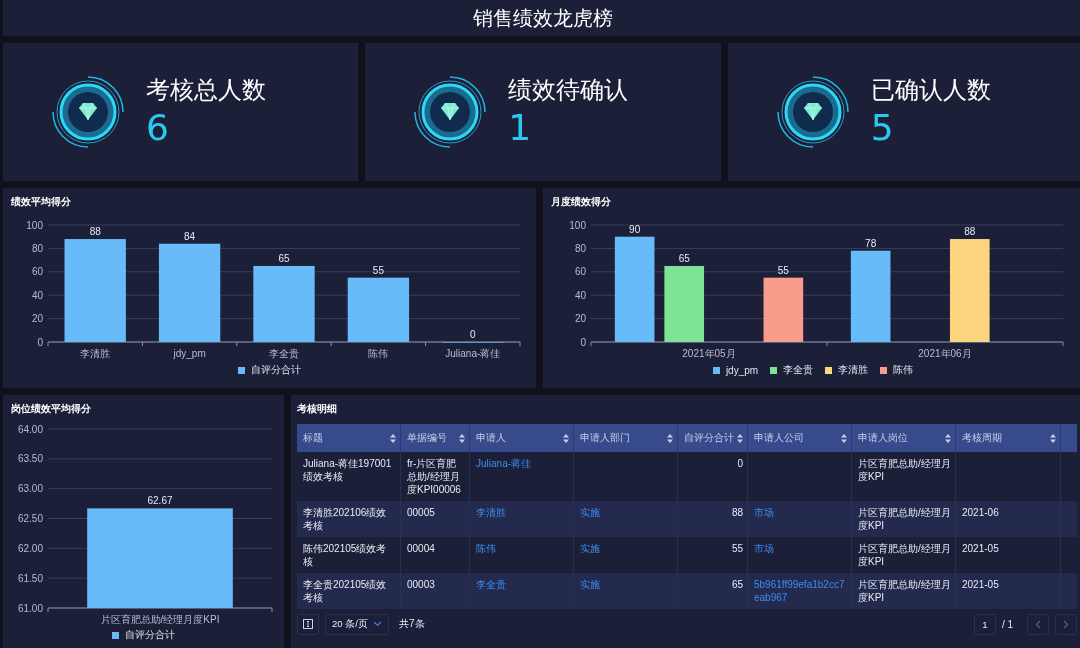 This screenshot has width=1080, height=648. What do you see at coordinates (30, 548) in the screenshot?
I see `axis-tick-label: 62.00` at bounding box center [30, 548].